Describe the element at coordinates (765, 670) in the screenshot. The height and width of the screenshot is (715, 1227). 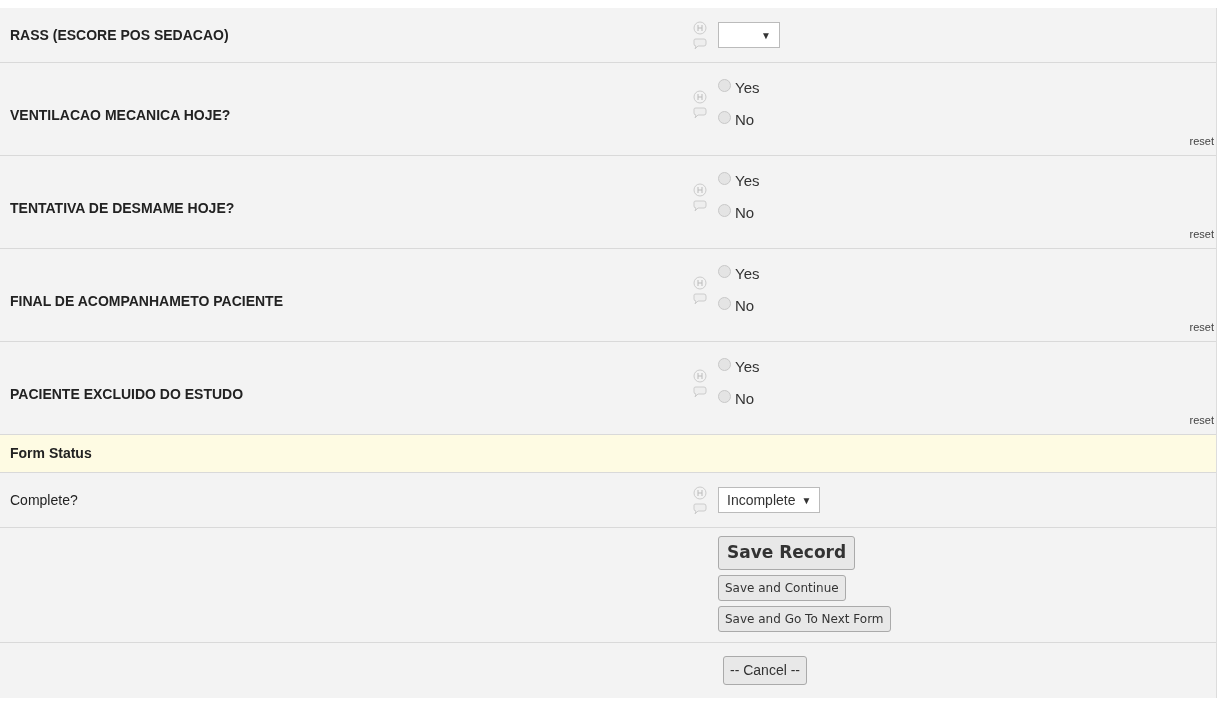
I see `cancel-button: -- Cancel --` at that location.